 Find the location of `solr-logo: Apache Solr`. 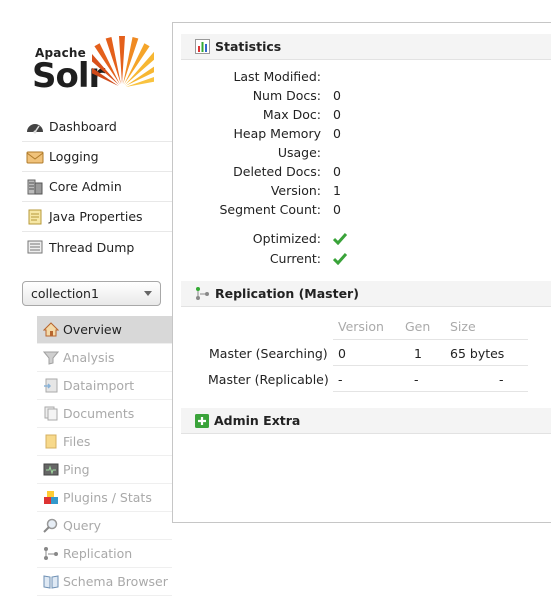

solr-logo: Apache Solr is located at coordinates (94, 63).